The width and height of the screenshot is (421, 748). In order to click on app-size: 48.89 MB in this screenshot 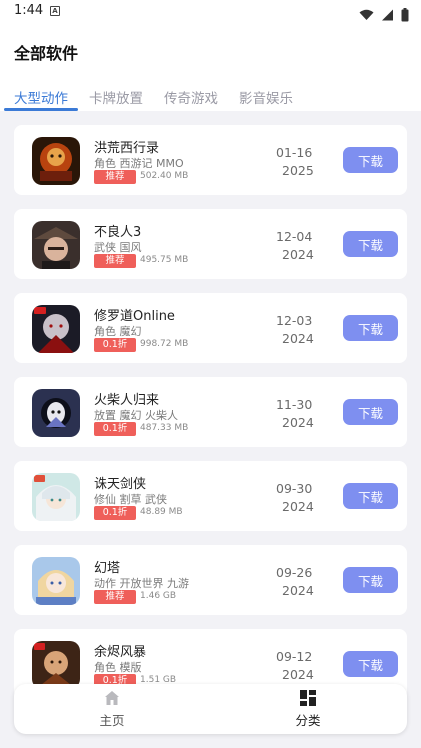, I will do `click(161, 512)`.